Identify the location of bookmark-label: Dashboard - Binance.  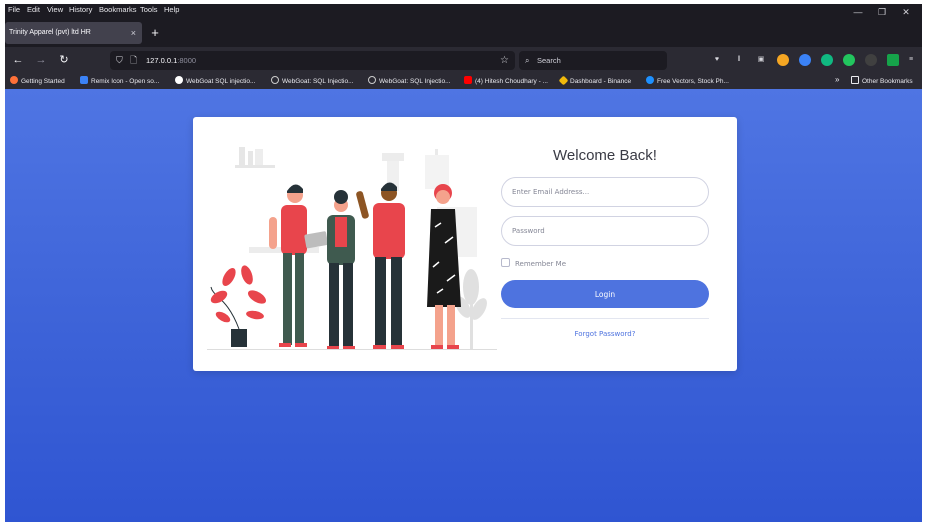
(601, 81).